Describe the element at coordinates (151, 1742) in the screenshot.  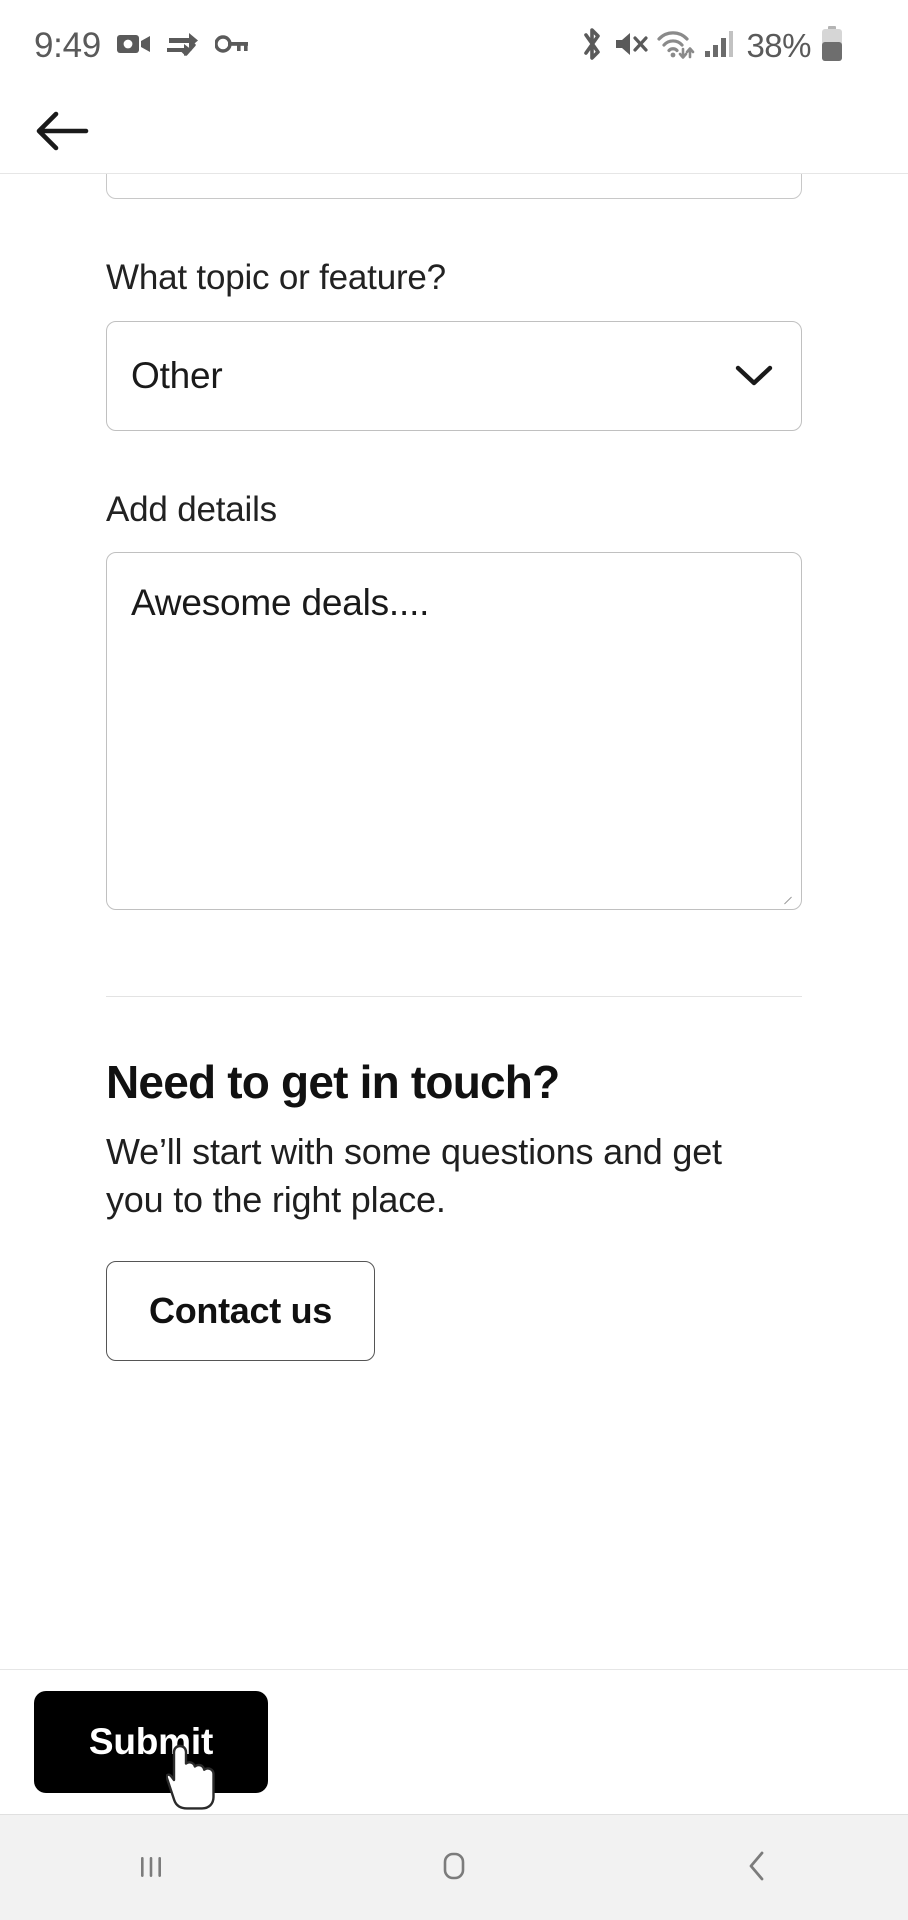
I see `submit-button: Submit` at that location.